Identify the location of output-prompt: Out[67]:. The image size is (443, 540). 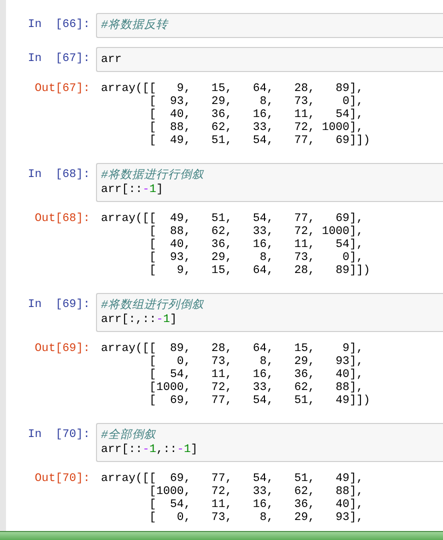
(62, 89).